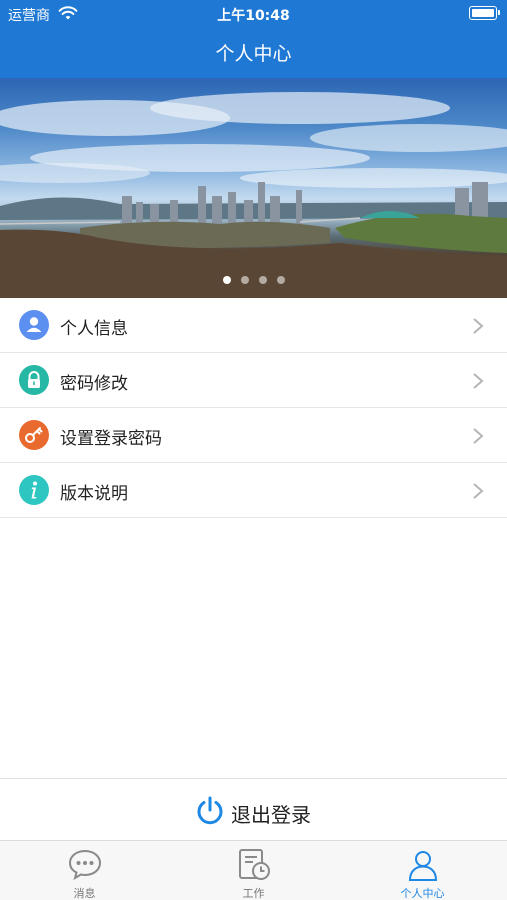  What do you see at coordinates (34, 325) in the screenshot?
I see `person-icon` at bounding box center [34, 325].